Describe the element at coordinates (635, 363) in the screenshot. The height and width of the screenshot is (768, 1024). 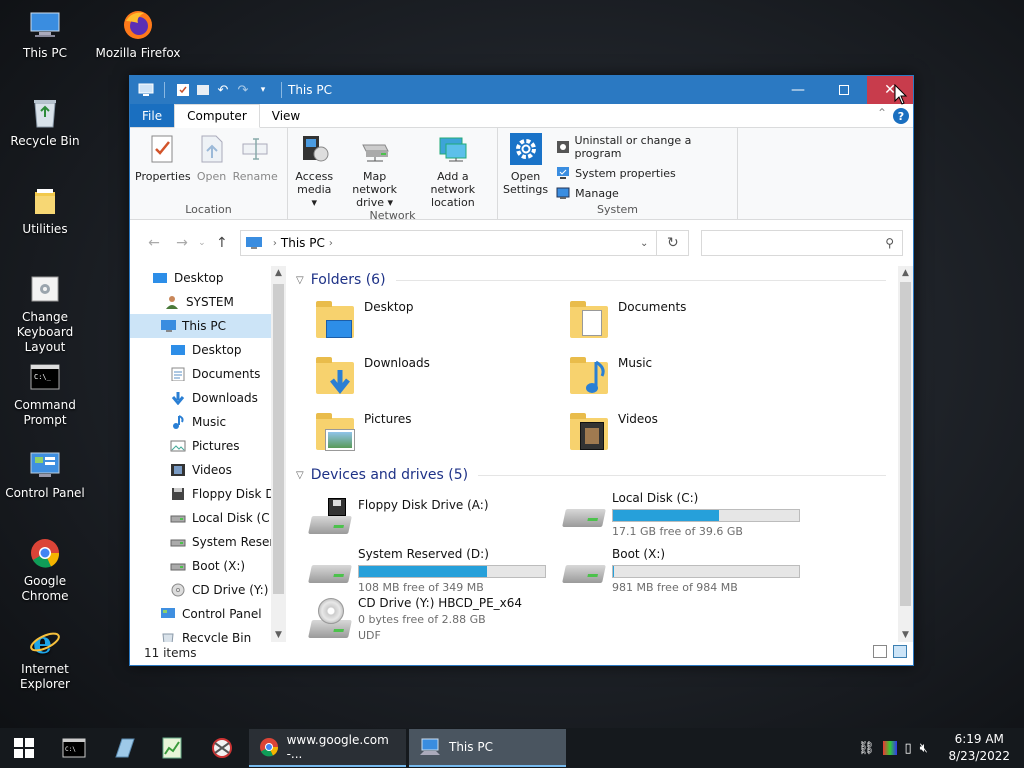
I see `folder-name: Music` at that location.